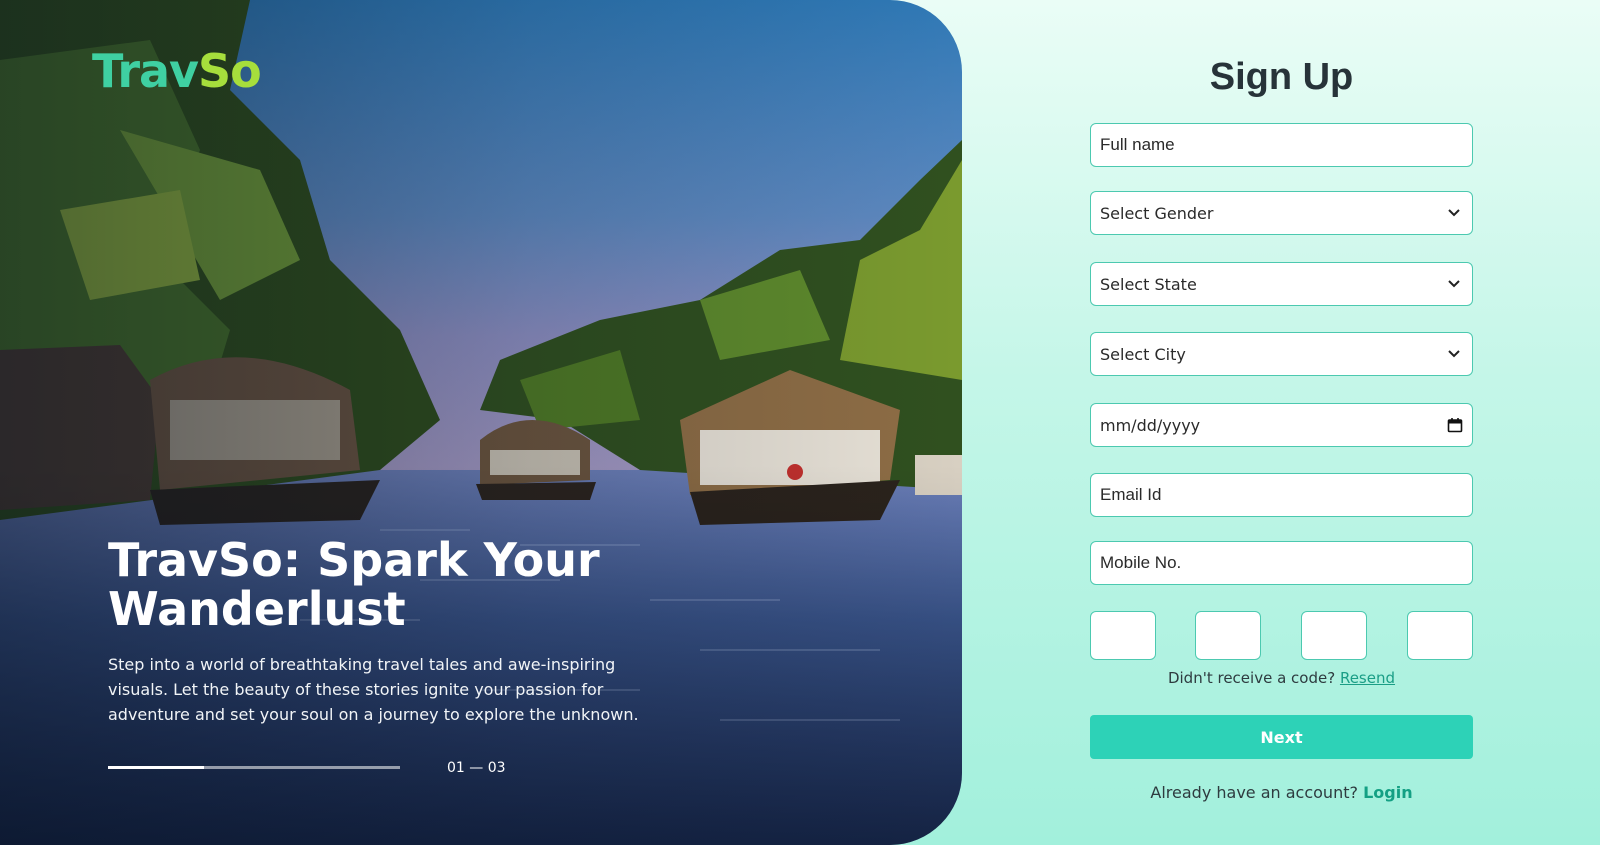 The width and height of the screenshot is (1600, 845). What do you see at coordinates (1281, 563) in the screenshot?
I see `mobile-field: Mobile No.` at bounding box center [1281, 563].